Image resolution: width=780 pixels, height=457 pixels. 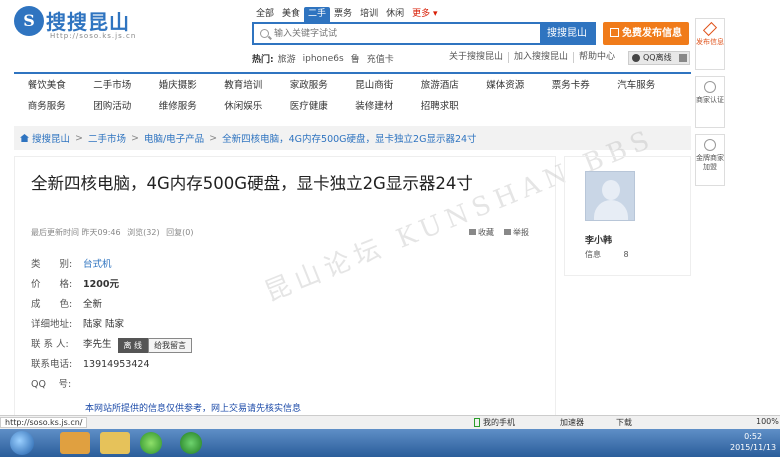 I want to click on field-phone: 联系电话: 13914953424, so click(x=111, y=365).